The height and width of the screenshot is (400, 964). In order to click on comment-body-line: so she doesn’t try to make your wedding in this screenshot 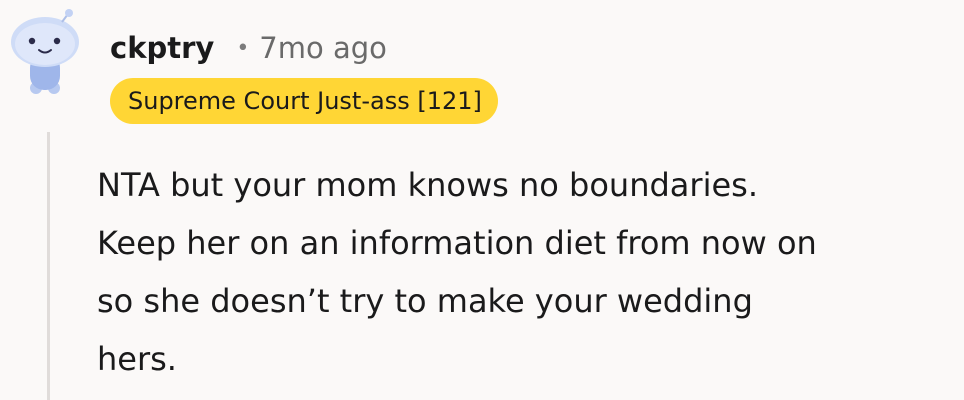, I will do `click(425, 301)`.